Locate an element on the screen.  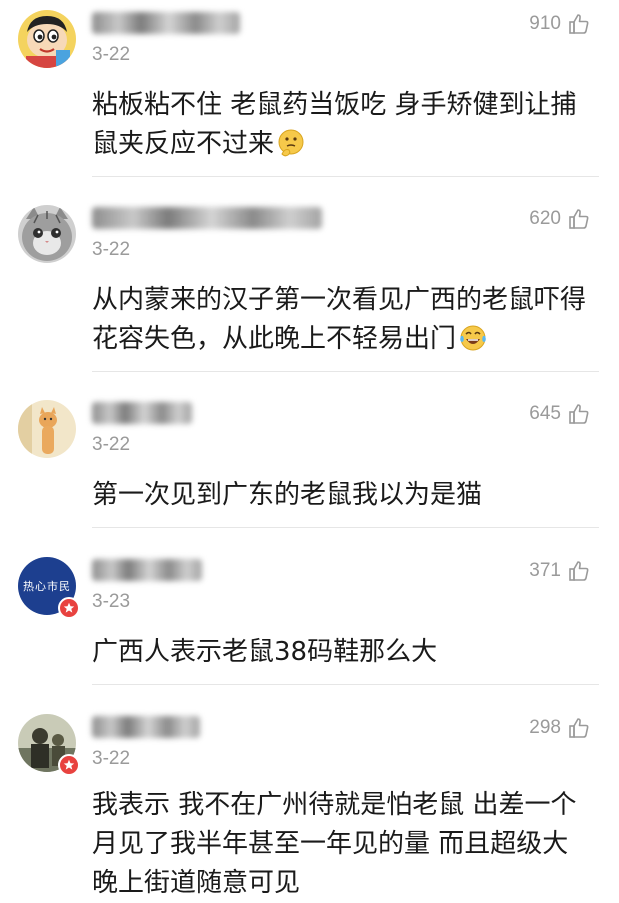
like-button: 910 is located at coordinates (560, 24).